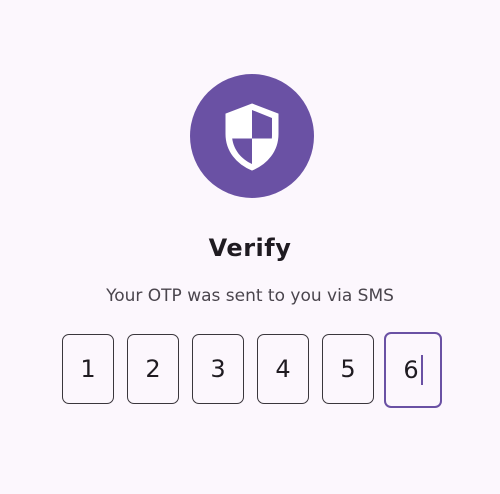 This screenshot has width=500, height=494. I want to click on otp-digit-value: 6, so click(411, 370).